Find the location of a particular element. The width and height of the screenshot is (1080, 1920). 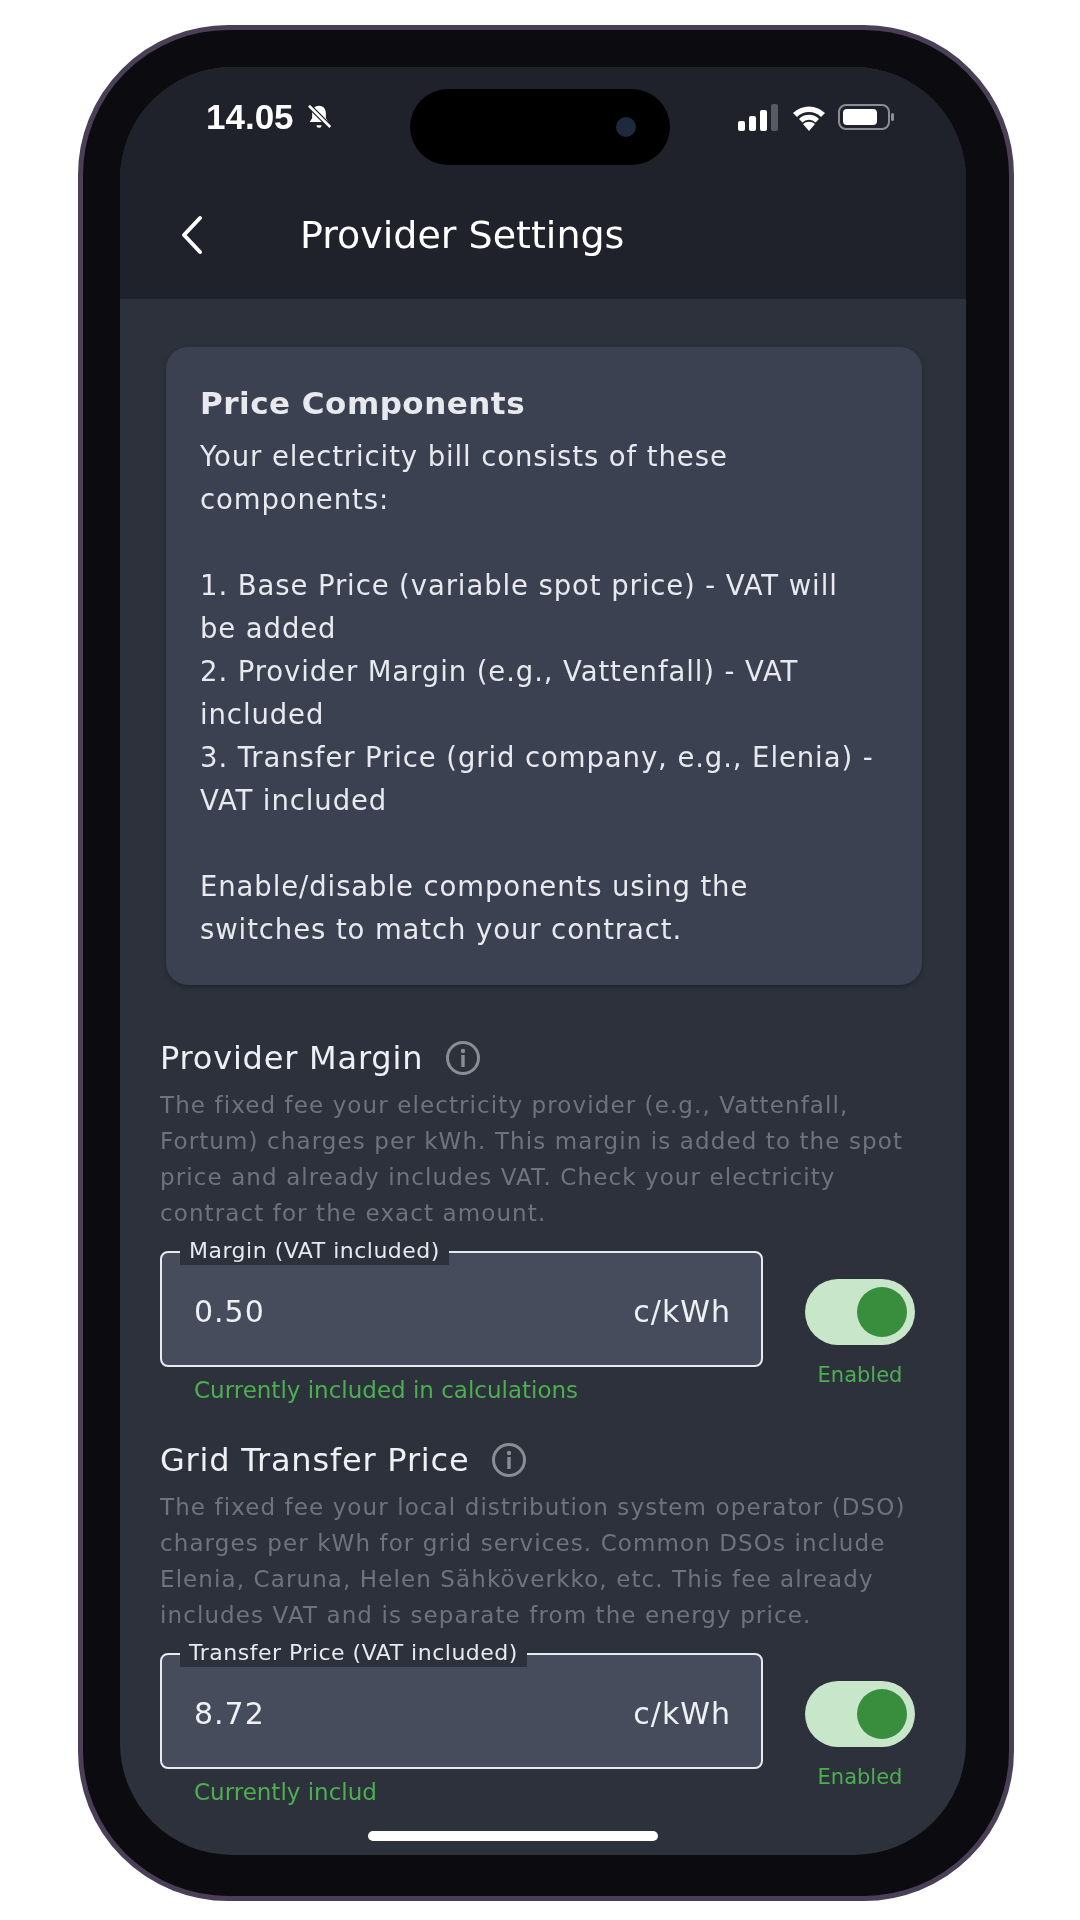

card-text: Your electricity bill consists of these components: is located at coordinates (464, 478).